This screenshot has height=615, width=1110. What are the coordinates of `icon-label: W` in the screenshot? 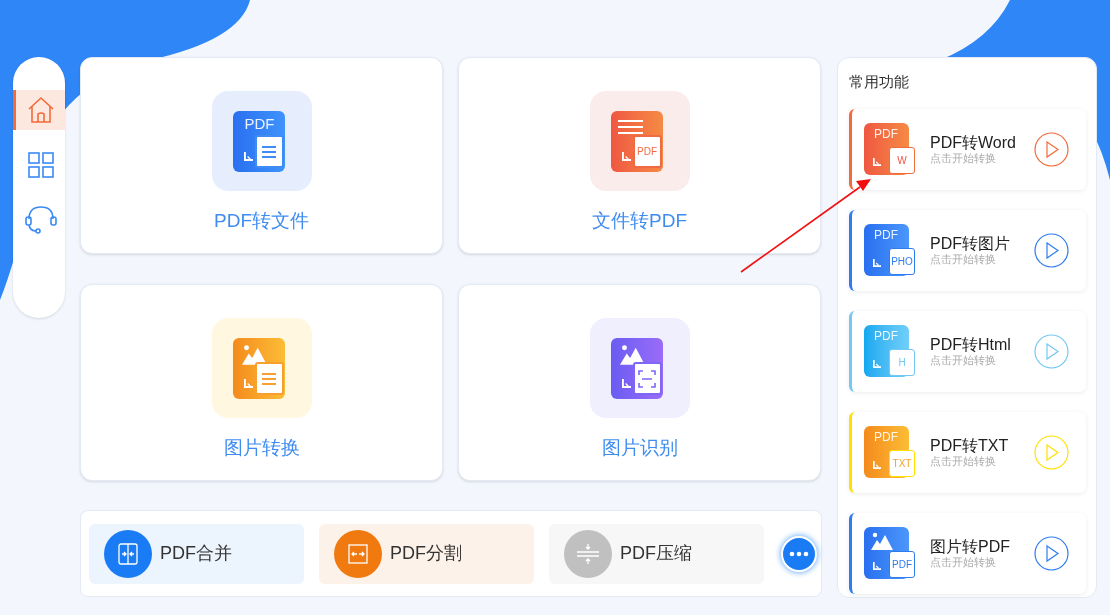 It's located at (902, 160).